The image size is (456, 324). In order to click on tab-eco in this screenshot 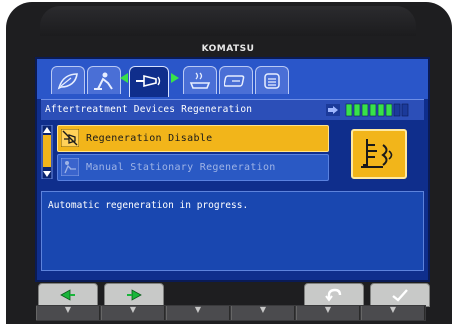, I will do `click(68, 80)`.